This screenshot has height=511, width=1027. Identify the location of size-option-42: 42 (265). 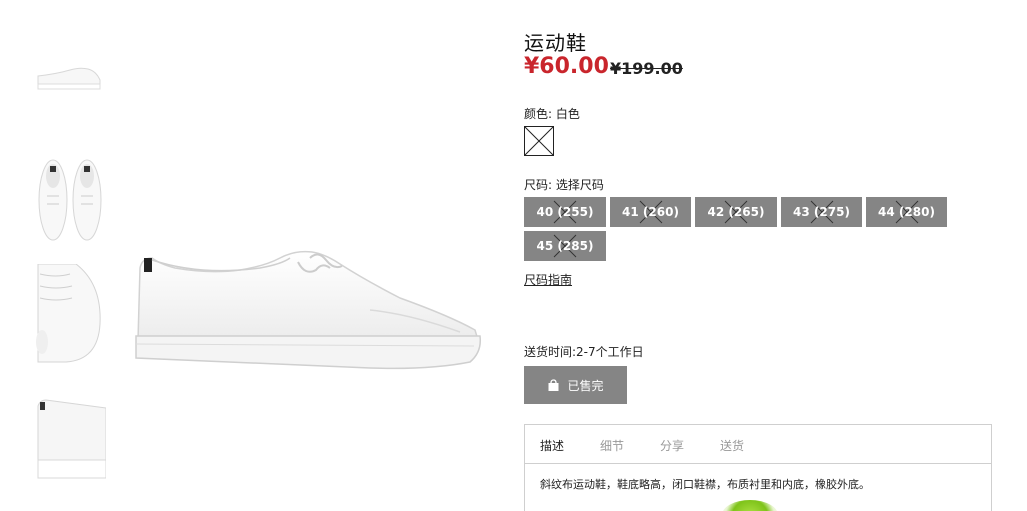
(736, 212).